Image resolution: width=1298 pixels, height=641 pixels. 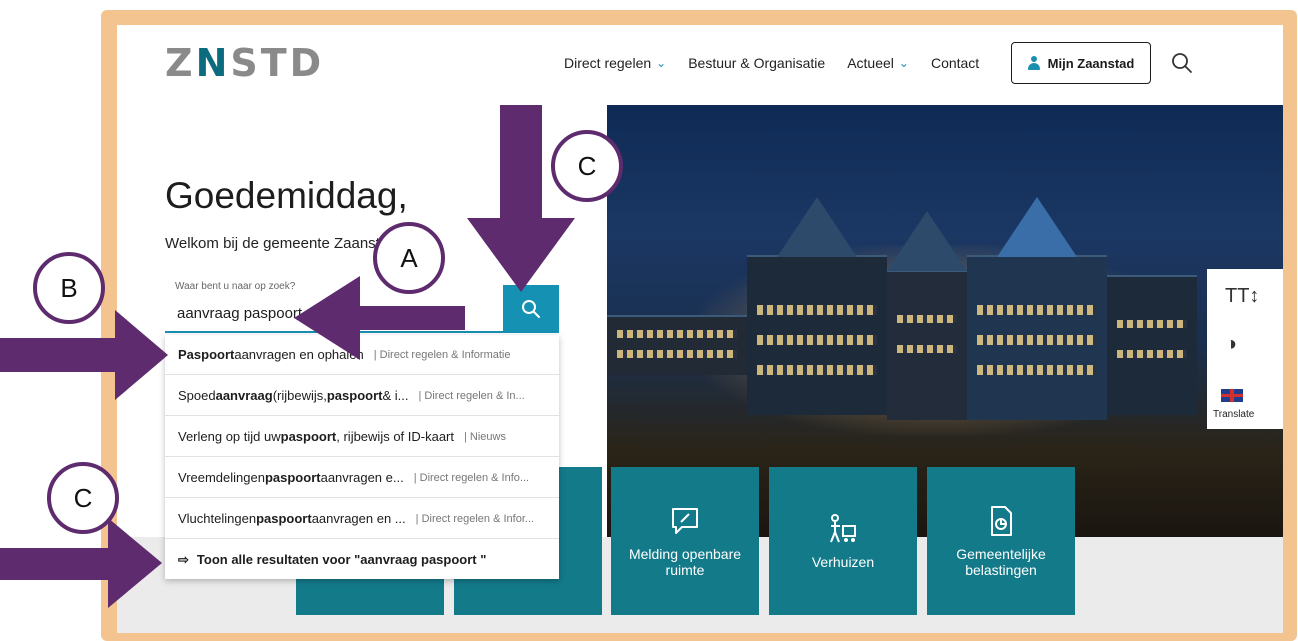 What do you see at coordinates (69, 288) in the screenshot?
I see `annotation-b: B` at bounding box center [69, 288].